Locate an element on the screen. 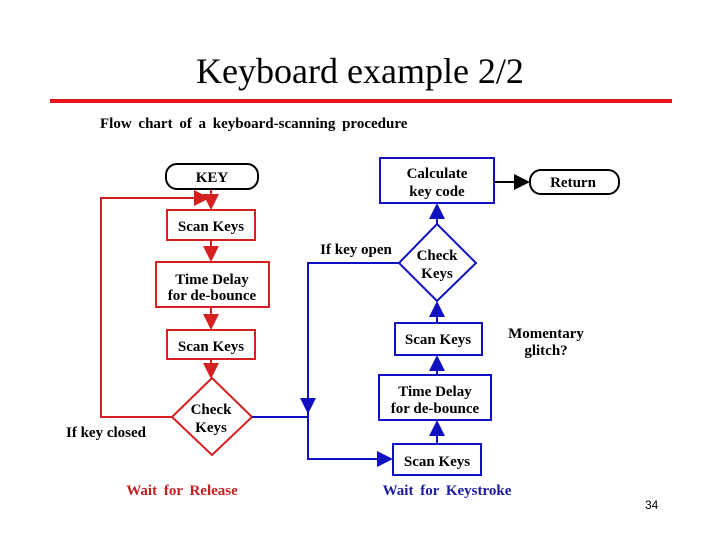 Image resolution: width=720 pixels, height=540 pixels. wait-for-release-caption: Wait for Release is located at coordinates (182, 491).